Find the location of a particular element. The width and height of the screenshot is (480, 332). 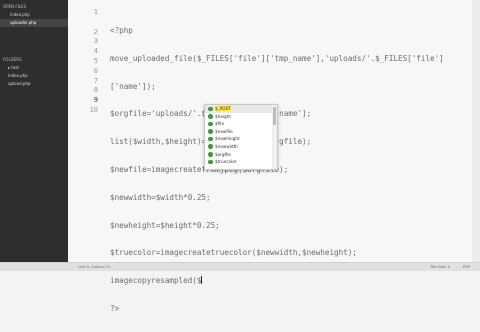

editor-scrollbar is located at coordinates (476, 131).